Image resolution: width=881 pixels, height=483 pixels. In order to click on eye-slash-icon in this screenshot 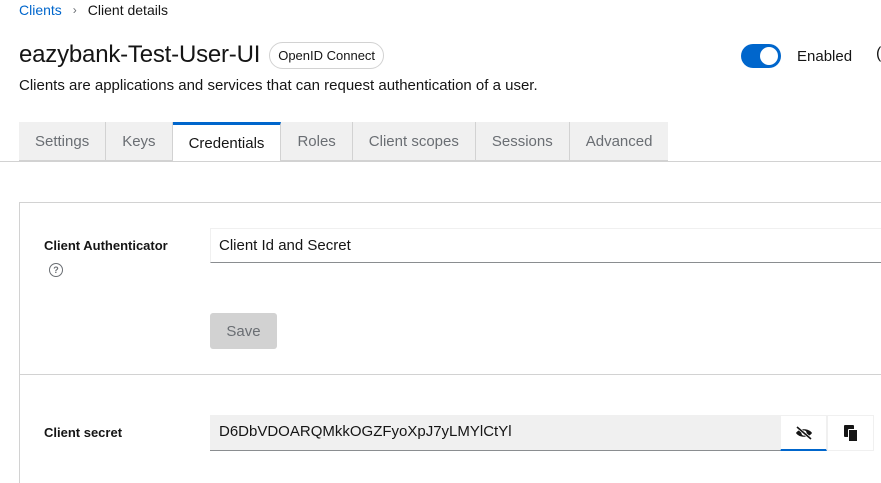, I will do `click(803, 432)`.